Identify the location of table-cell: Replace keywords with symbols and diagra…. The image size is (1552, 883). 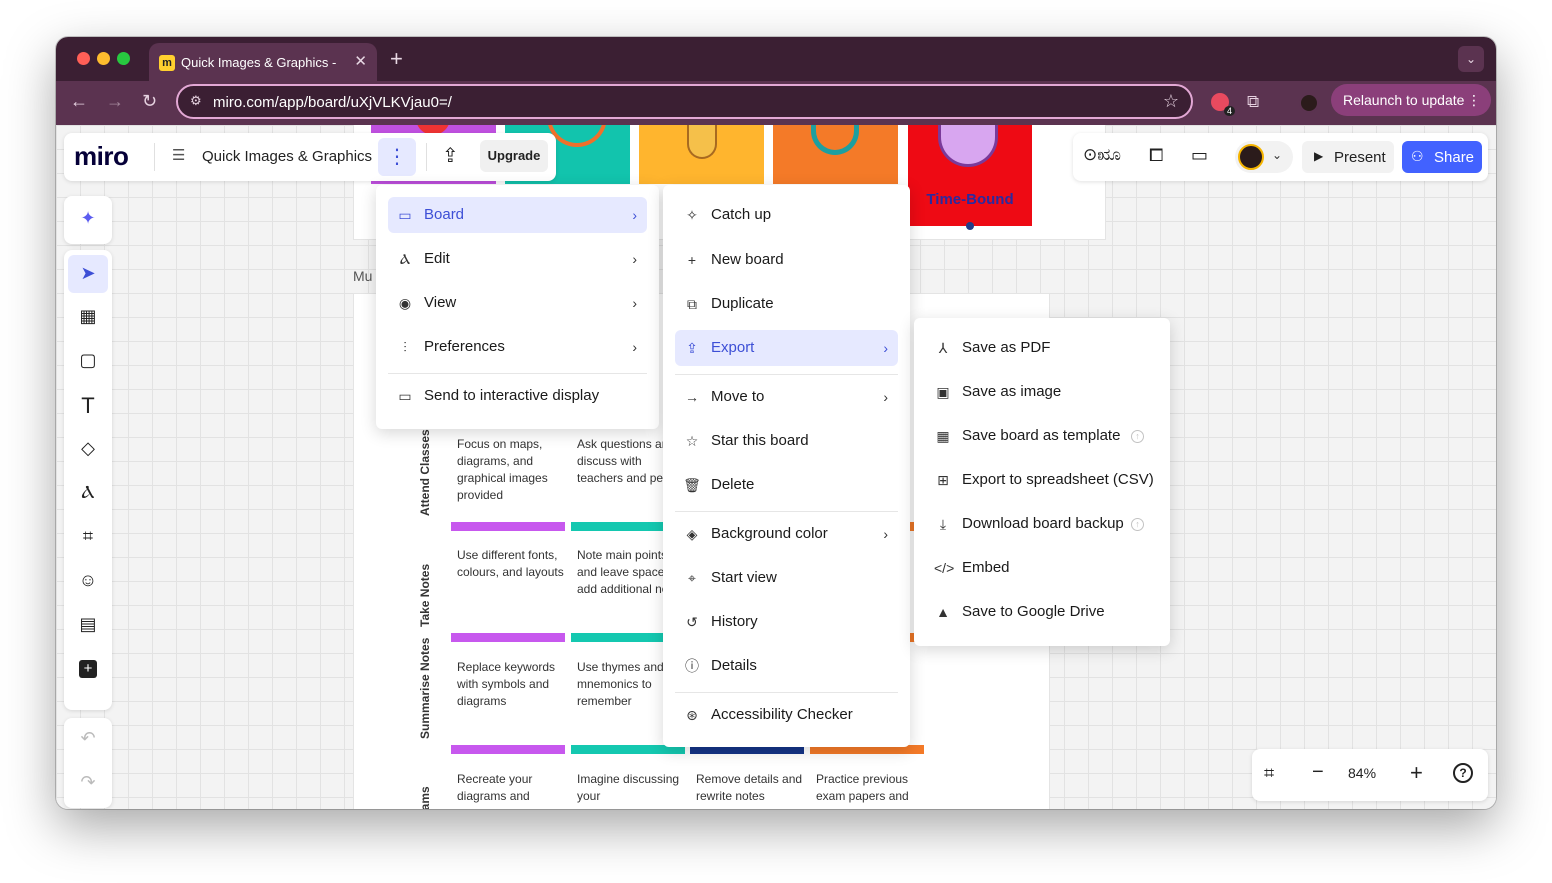
(513, 684).